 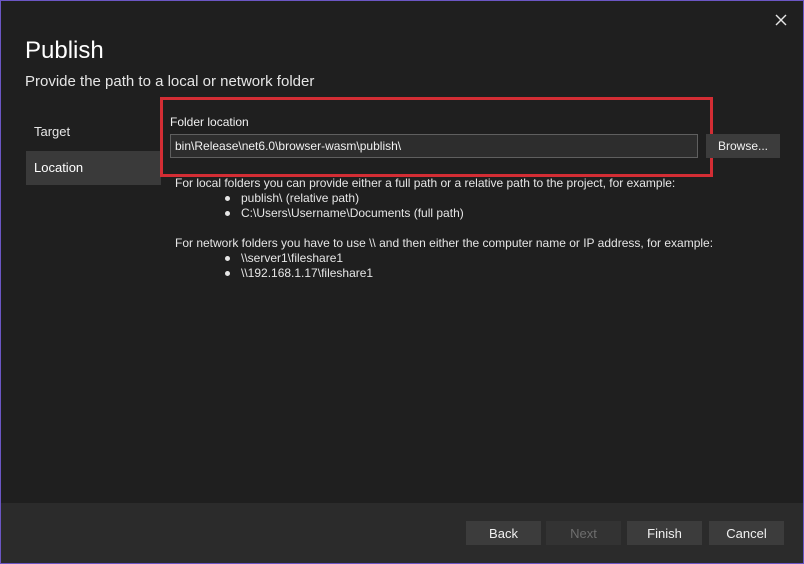 I want to click on list-item: publish\ (relative path), so click(x=480, y=198).